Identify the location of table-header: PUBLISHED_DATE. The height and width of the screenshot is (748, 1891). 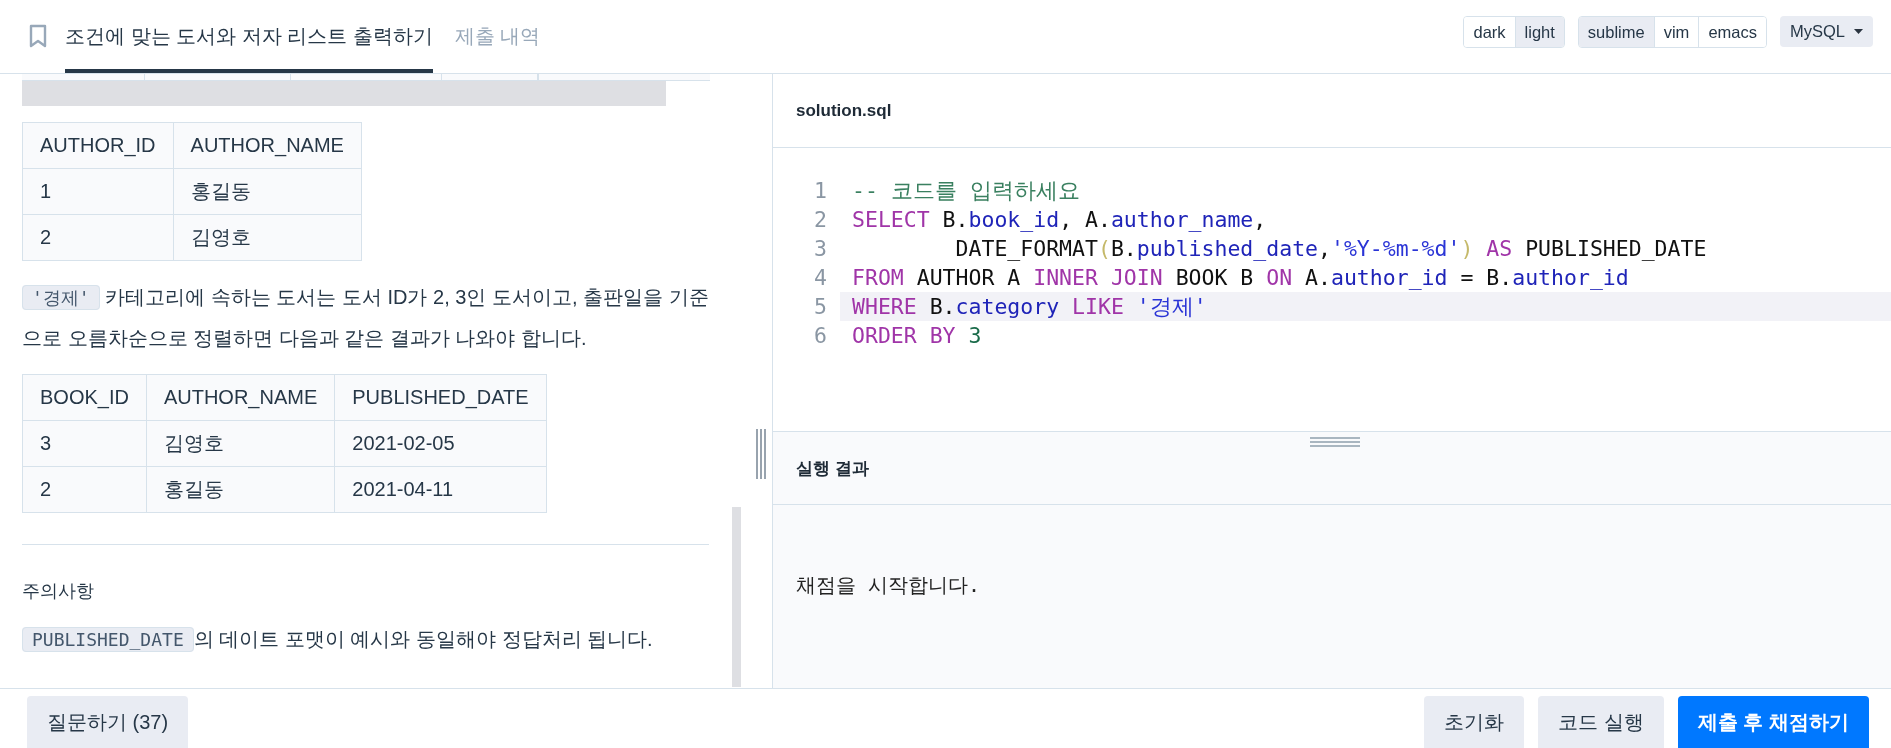
(440, 397).